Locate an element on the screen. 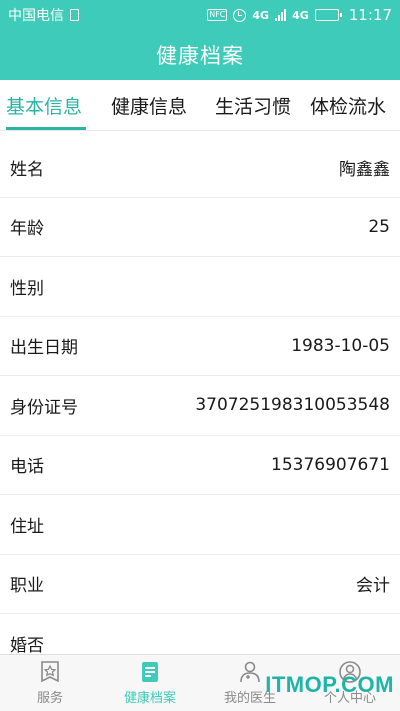 This screenshot has width=400, height=711. clock: 11:17 is located at coordinates (370, 15).